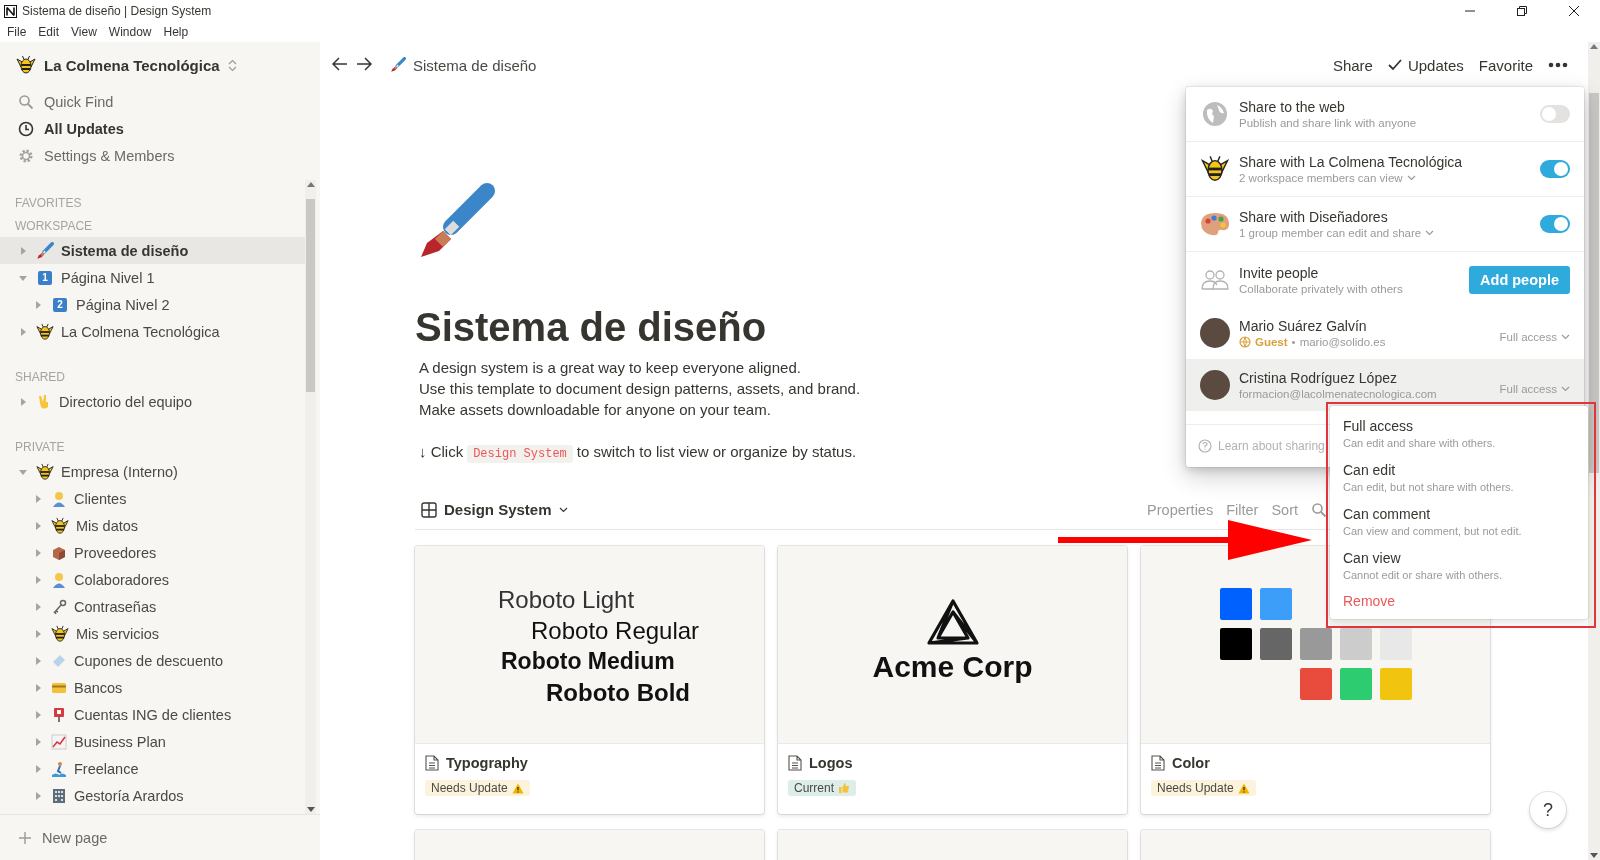  I want to click on plus-icon, so click(25, 837).